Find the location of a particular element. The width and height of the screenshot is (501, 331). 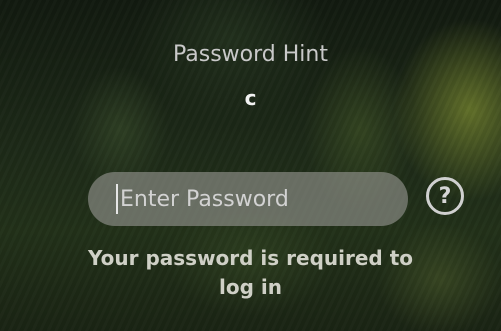

password-required-line-2: log in is located at coordinates (250, 287).